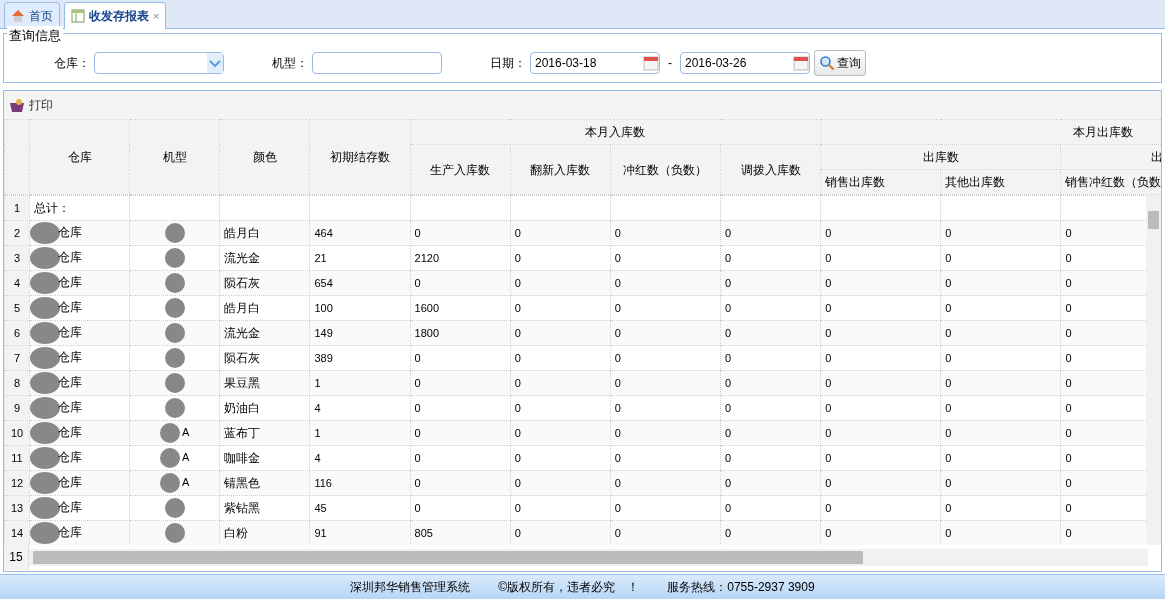 The image size is (1165, 599). What do you see at coordinates (360, 333) in the screenshot?
I see `table-cell: 149` at bounding box center [360, 333].